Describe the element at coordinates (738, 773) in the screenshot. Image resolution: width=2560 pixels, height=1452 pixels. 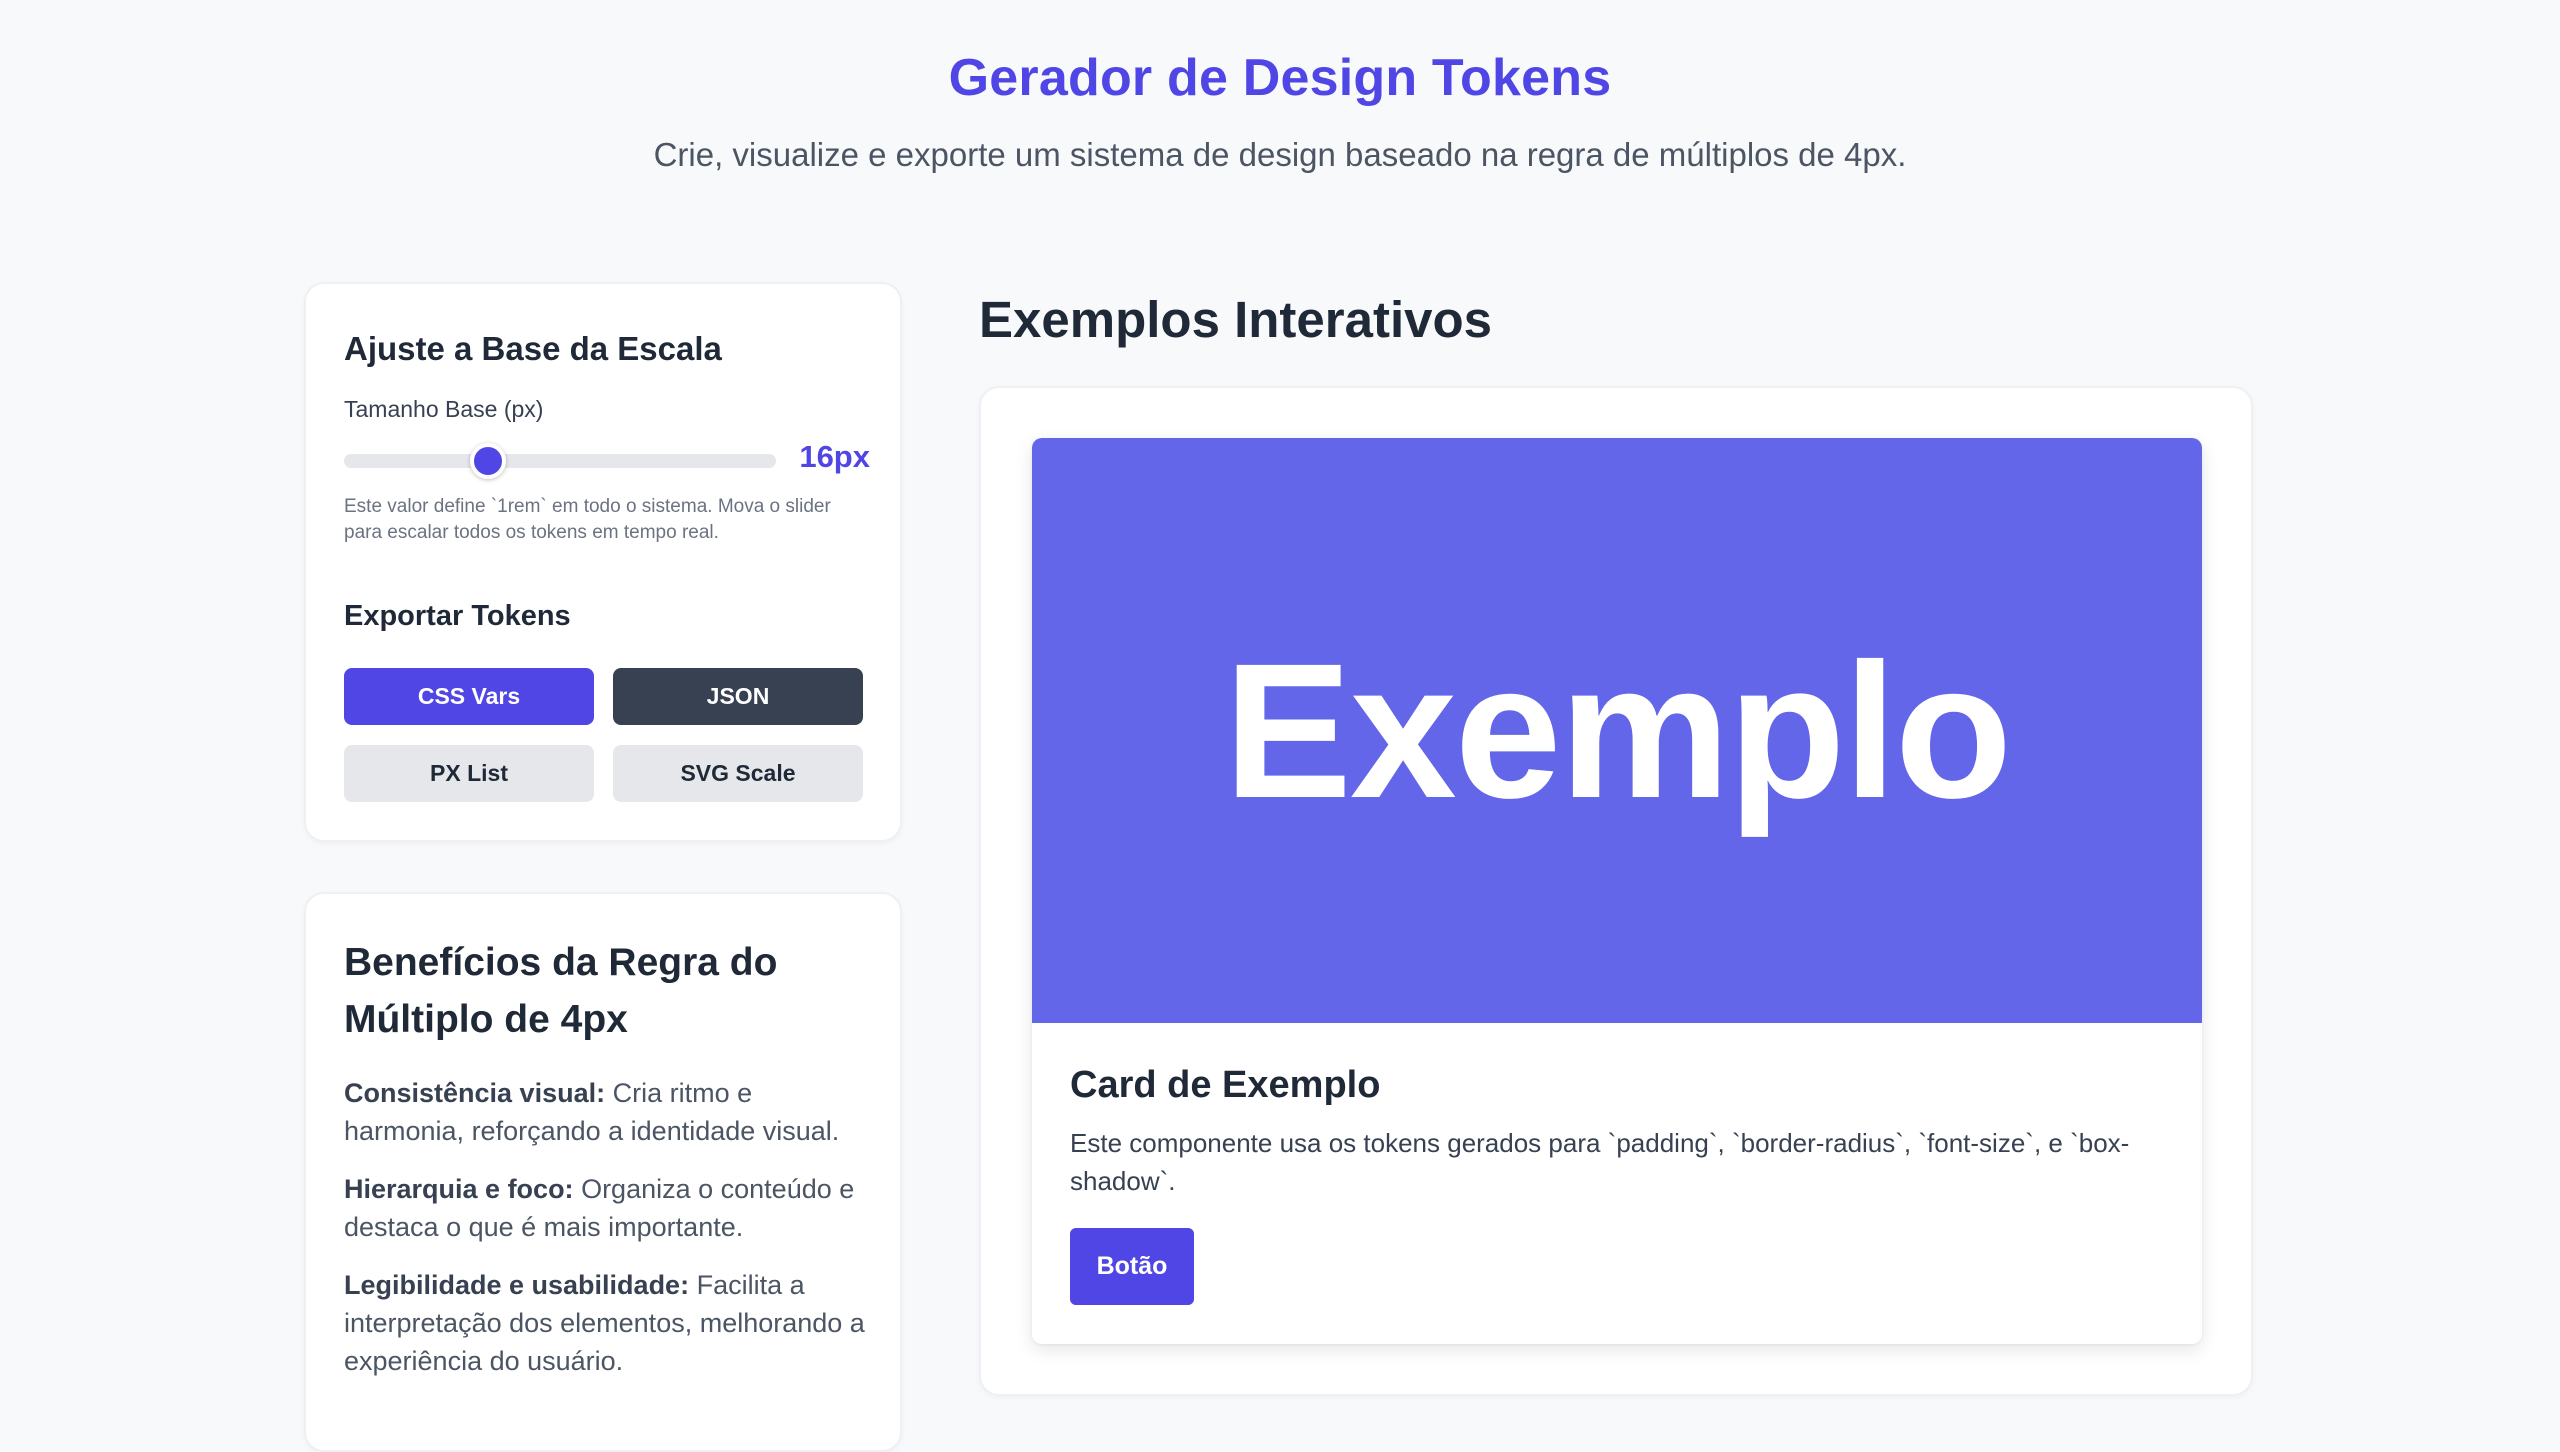
I see `export-svg-scale-button: SVG Scale` at that location.